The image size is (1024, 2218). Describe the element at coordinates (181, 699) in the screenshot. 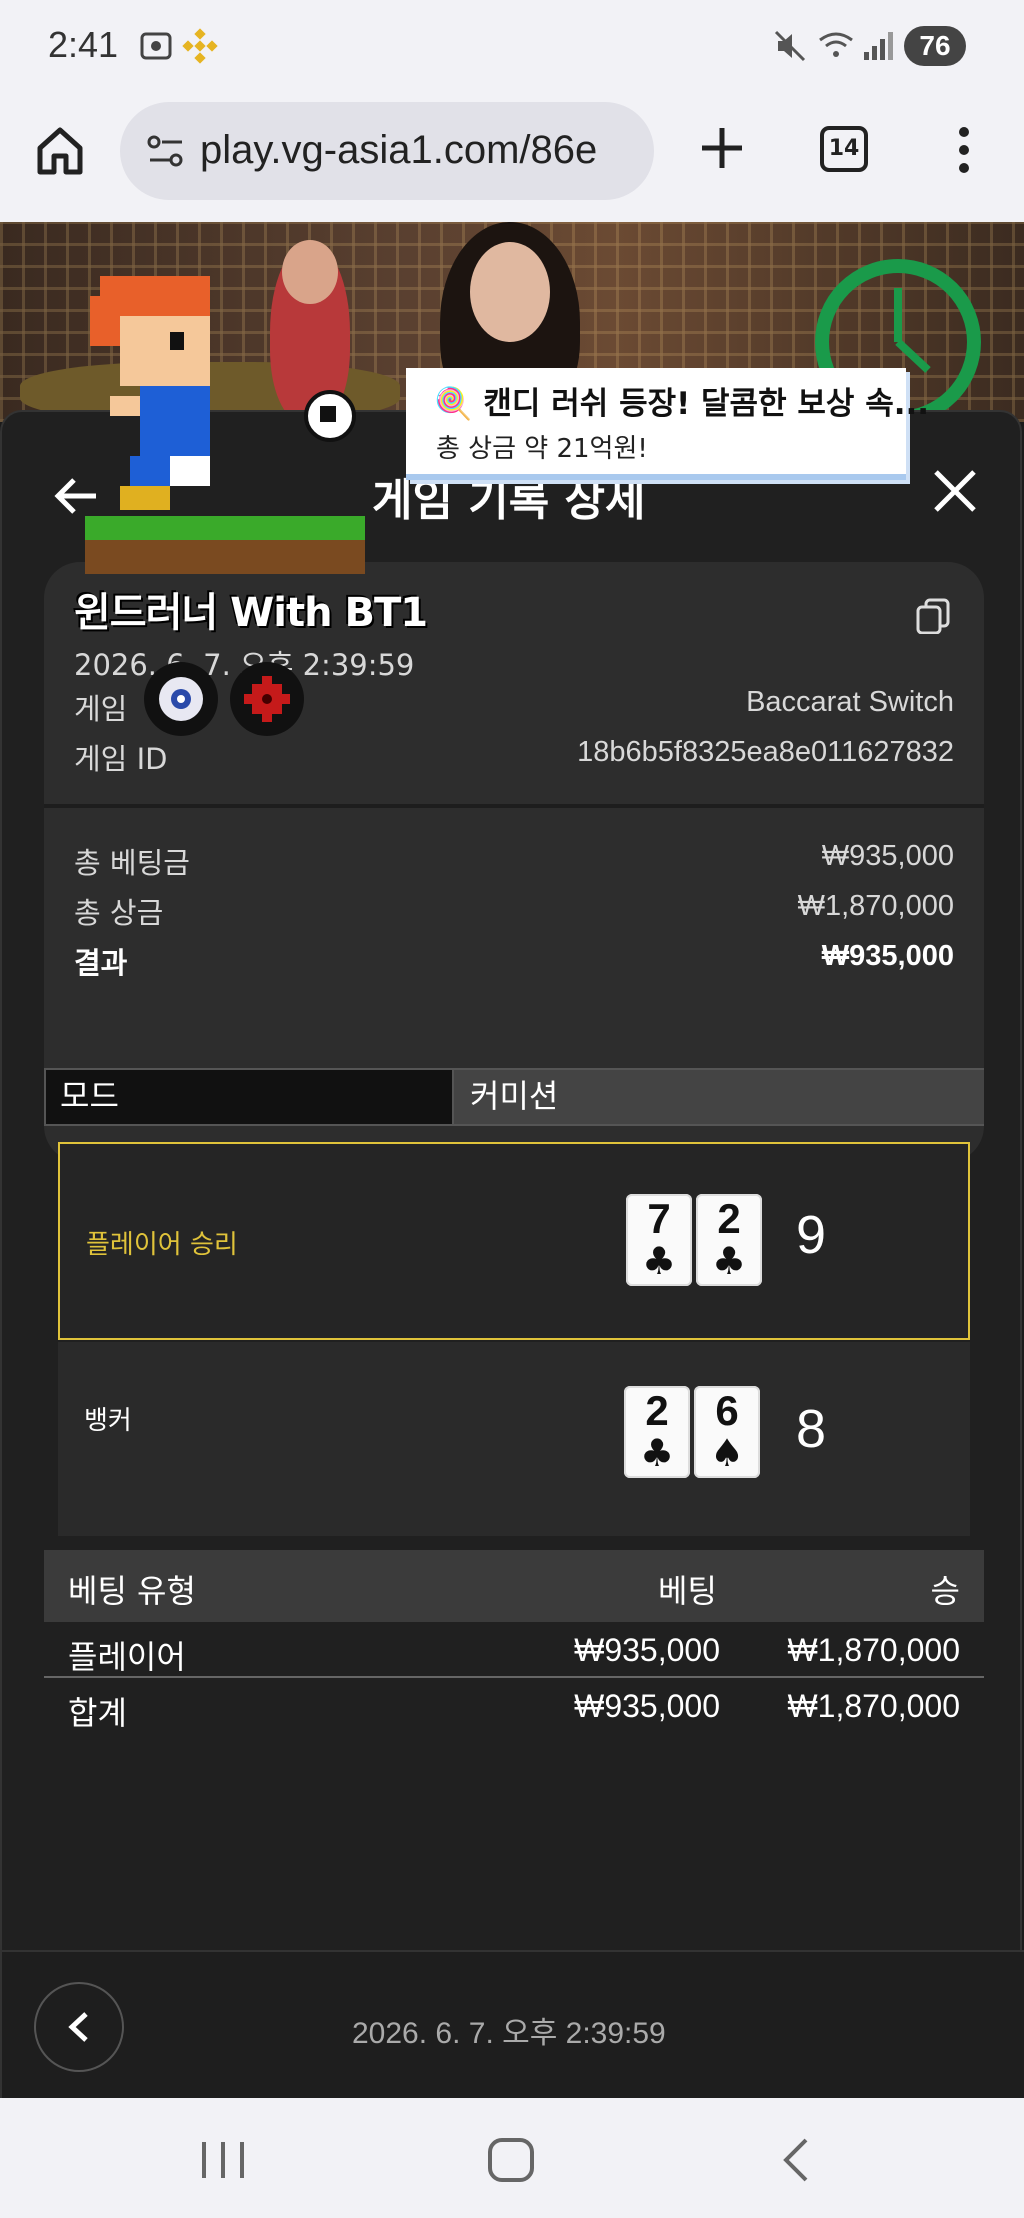

I see `chip-icon-blue` at that location.